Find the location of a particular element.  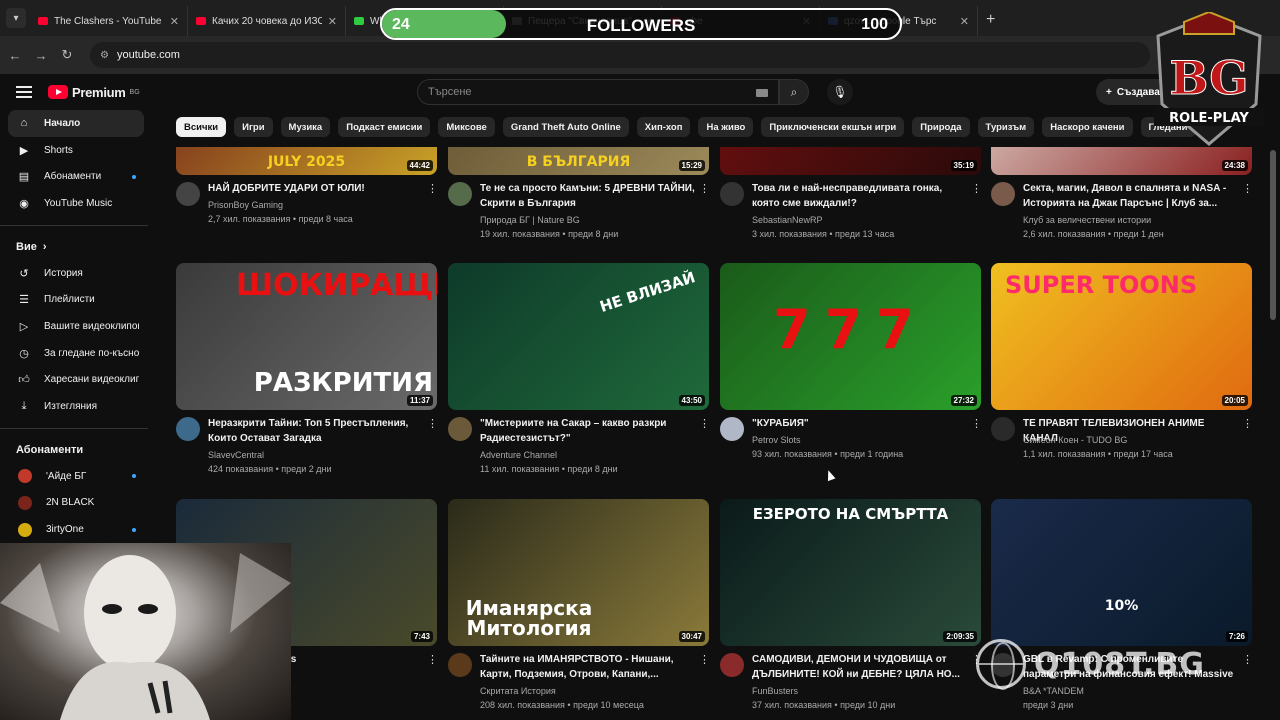

video-thumbnail: Иманярска Митология 30:47 is located at coordinates (578, 572).